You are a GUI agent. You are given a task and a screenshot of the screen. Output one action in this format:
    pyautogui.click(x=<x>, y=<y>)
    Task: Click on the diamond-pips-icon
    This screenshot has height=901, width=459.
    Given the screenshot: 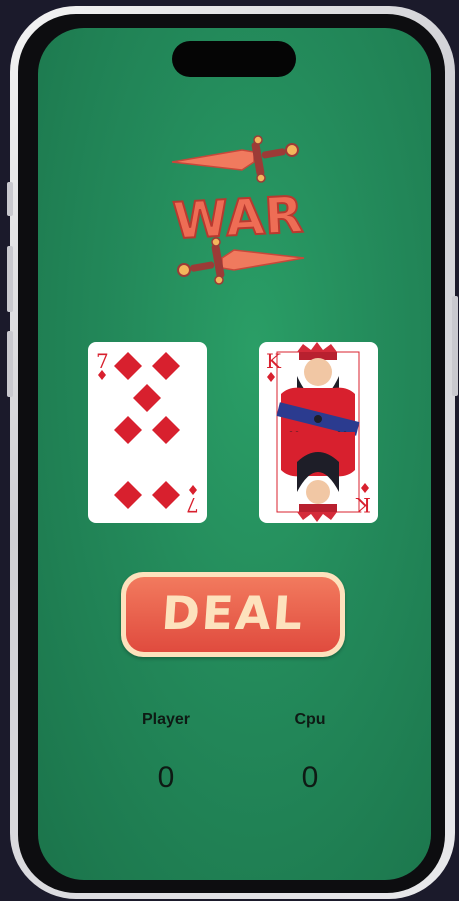 What is the action you would take?
    pyautogui.click(x=147, y=430)
    